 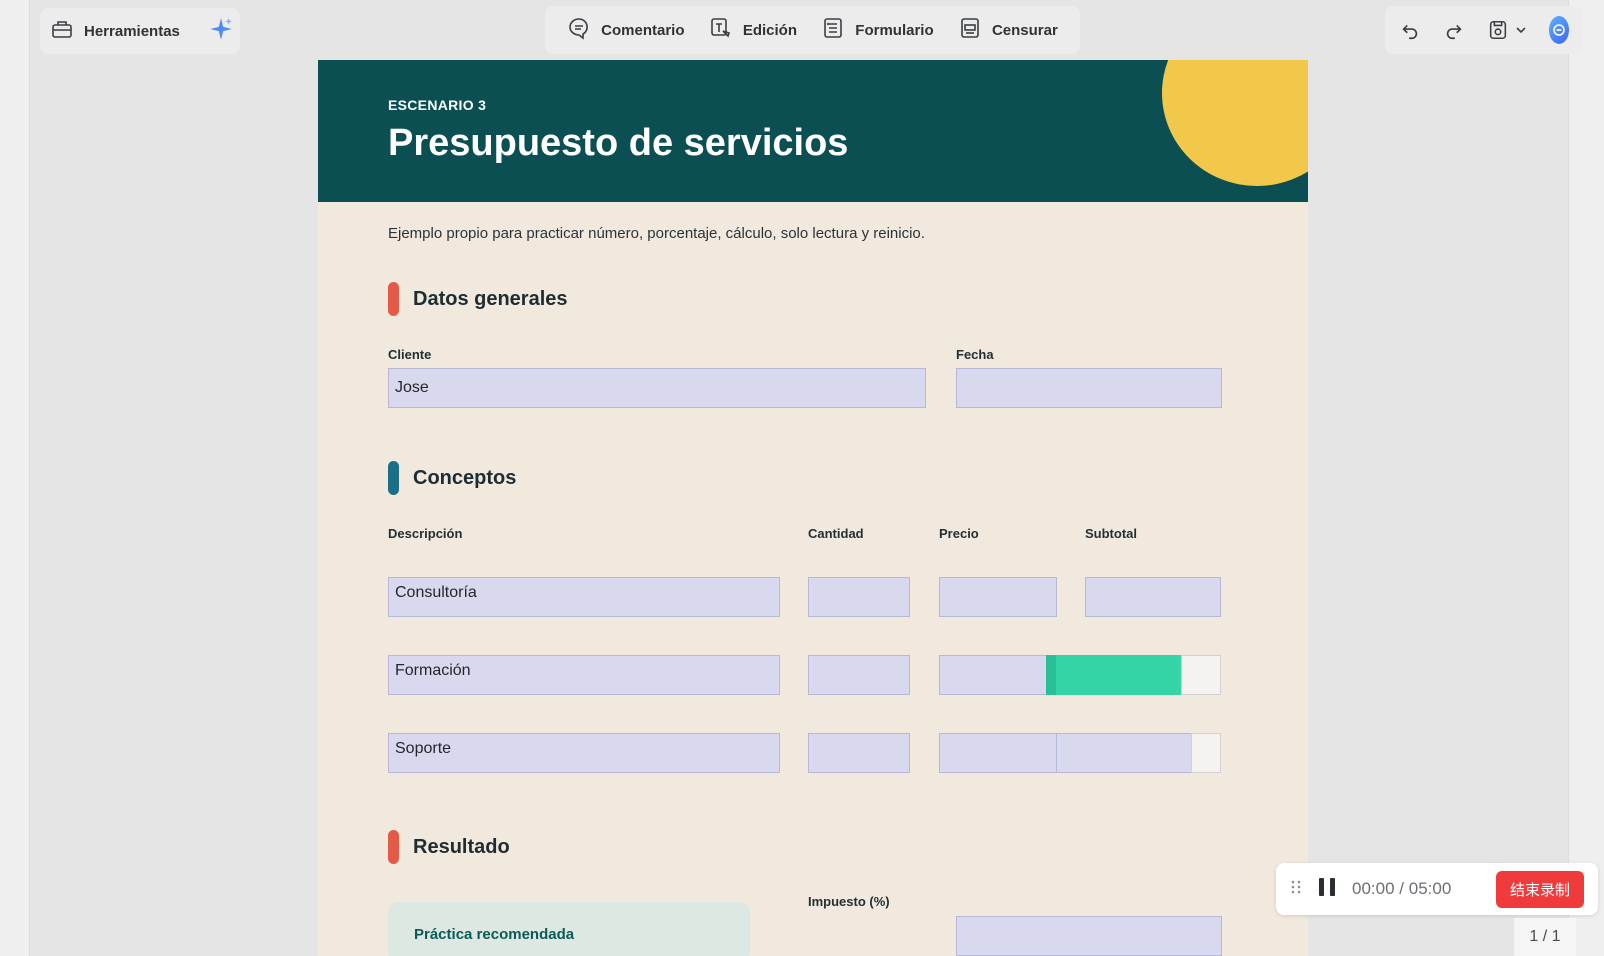 I want to click on description-field-consultoria: Consultoría, so click(x=584, y=597).